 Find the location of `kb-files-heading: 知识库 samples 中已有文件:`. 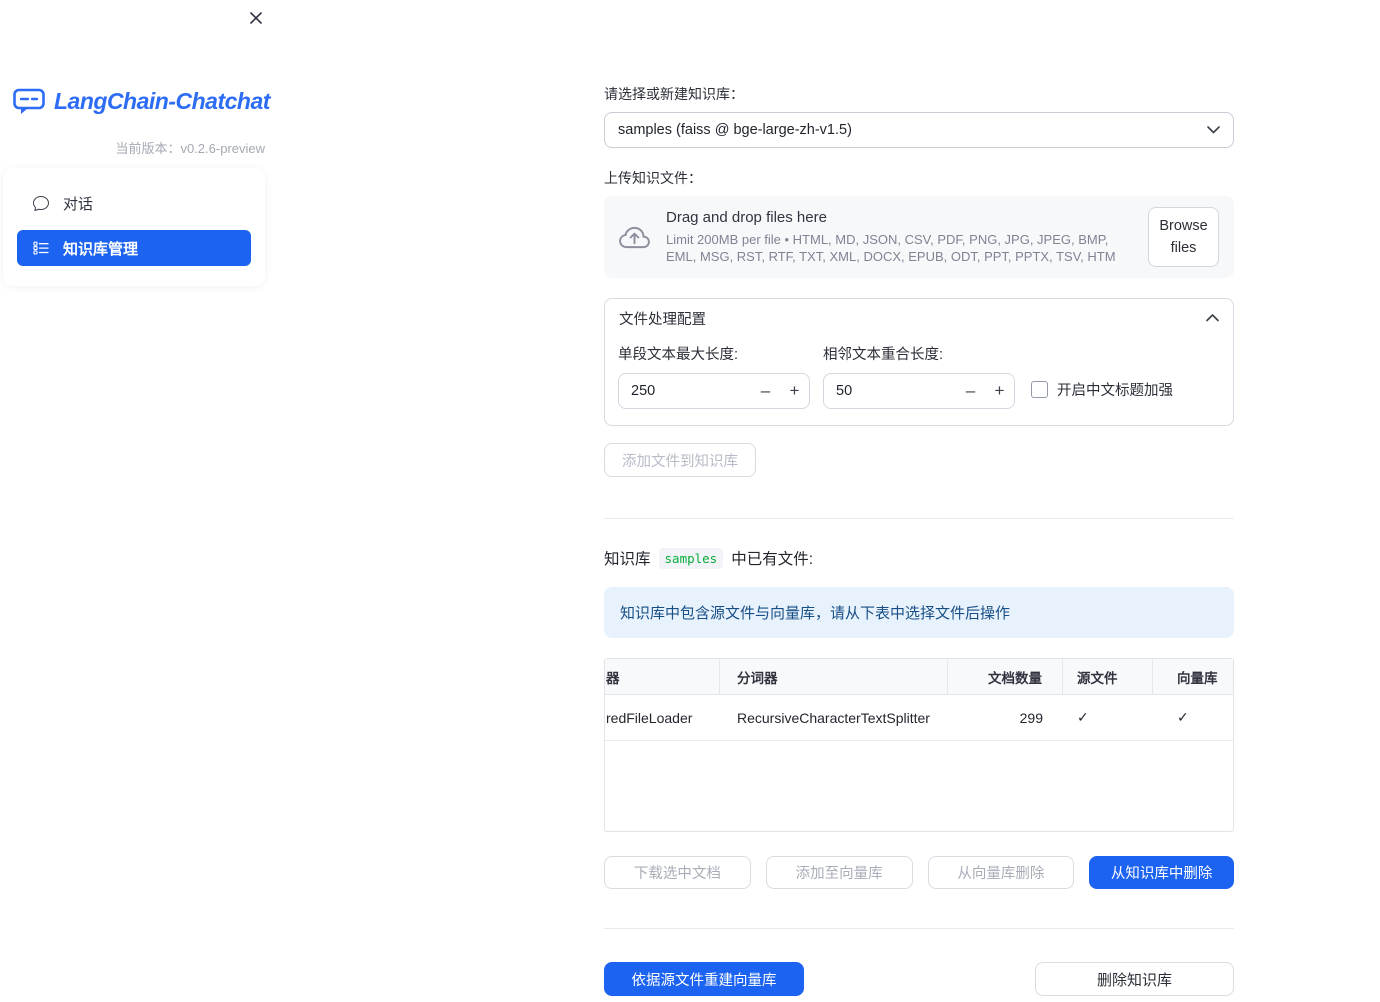

kb-files-heading: 知识库 samples 中已有文件: is located at coordinates (919, 558).